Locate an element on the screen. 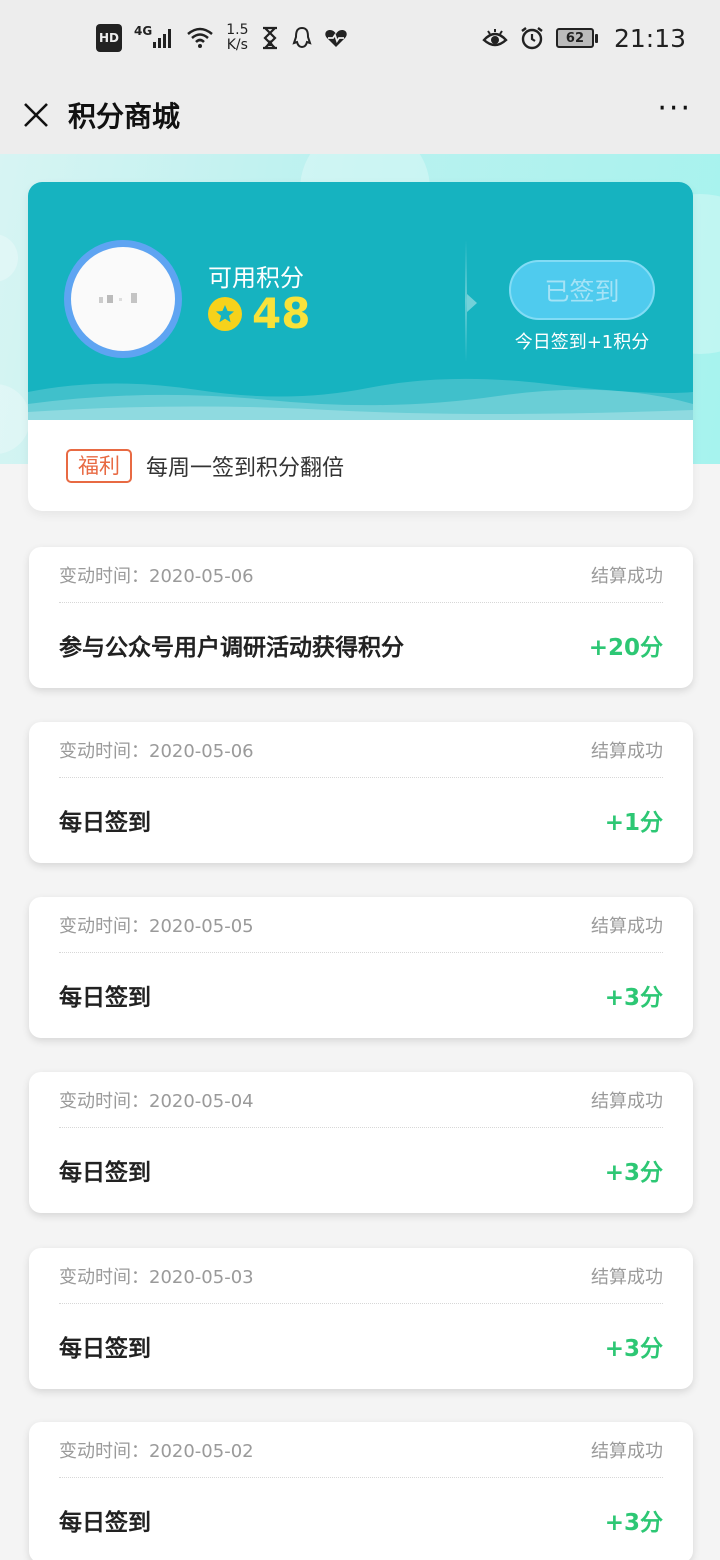  benefit-tag: 福利 is located at coordinates (99, 465).